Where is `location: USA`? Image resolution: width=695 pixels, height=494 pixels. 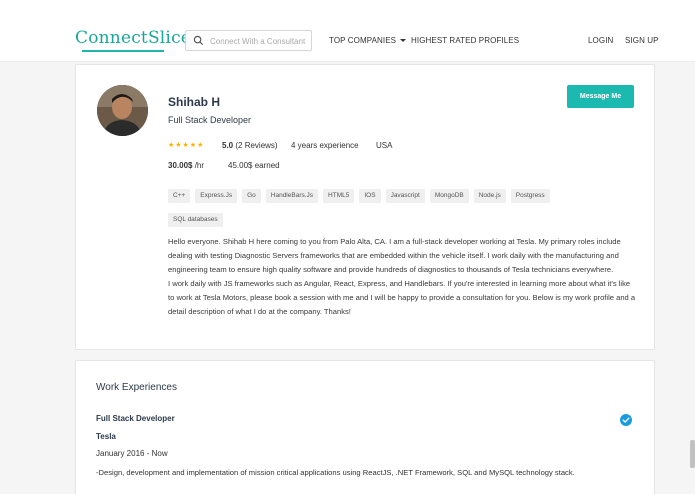
location: USA is located at coordinates (384, 145).